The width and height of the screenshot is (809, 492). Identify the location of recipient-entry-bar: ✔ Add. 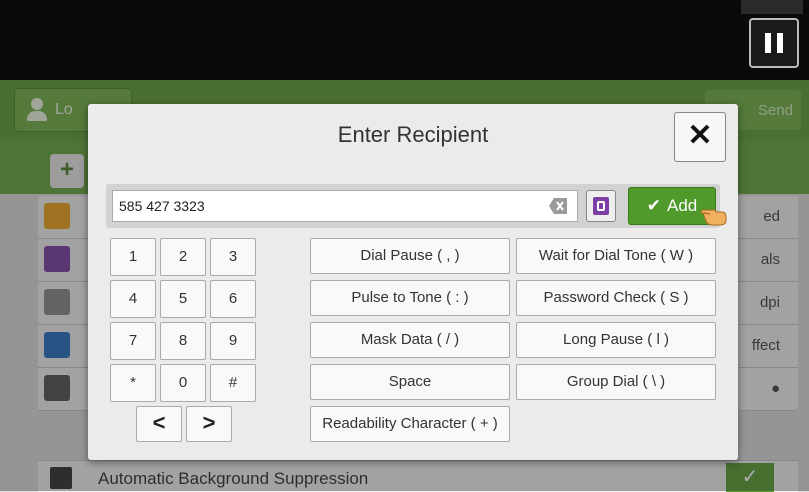
(413, 206).